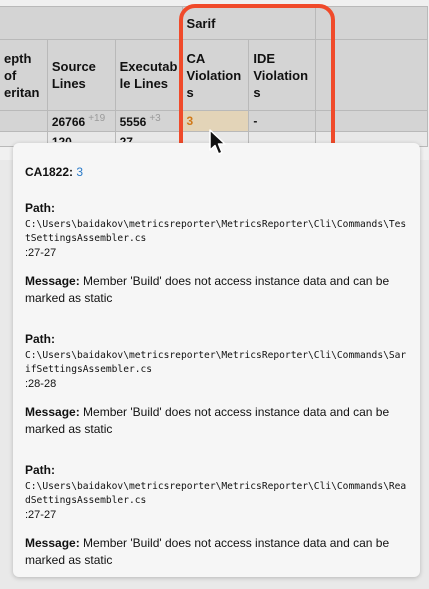 Image resolution: width=429 pixels, height=589 pixels. I want to click on executable-lines-delta: +3, so click(155, 118).